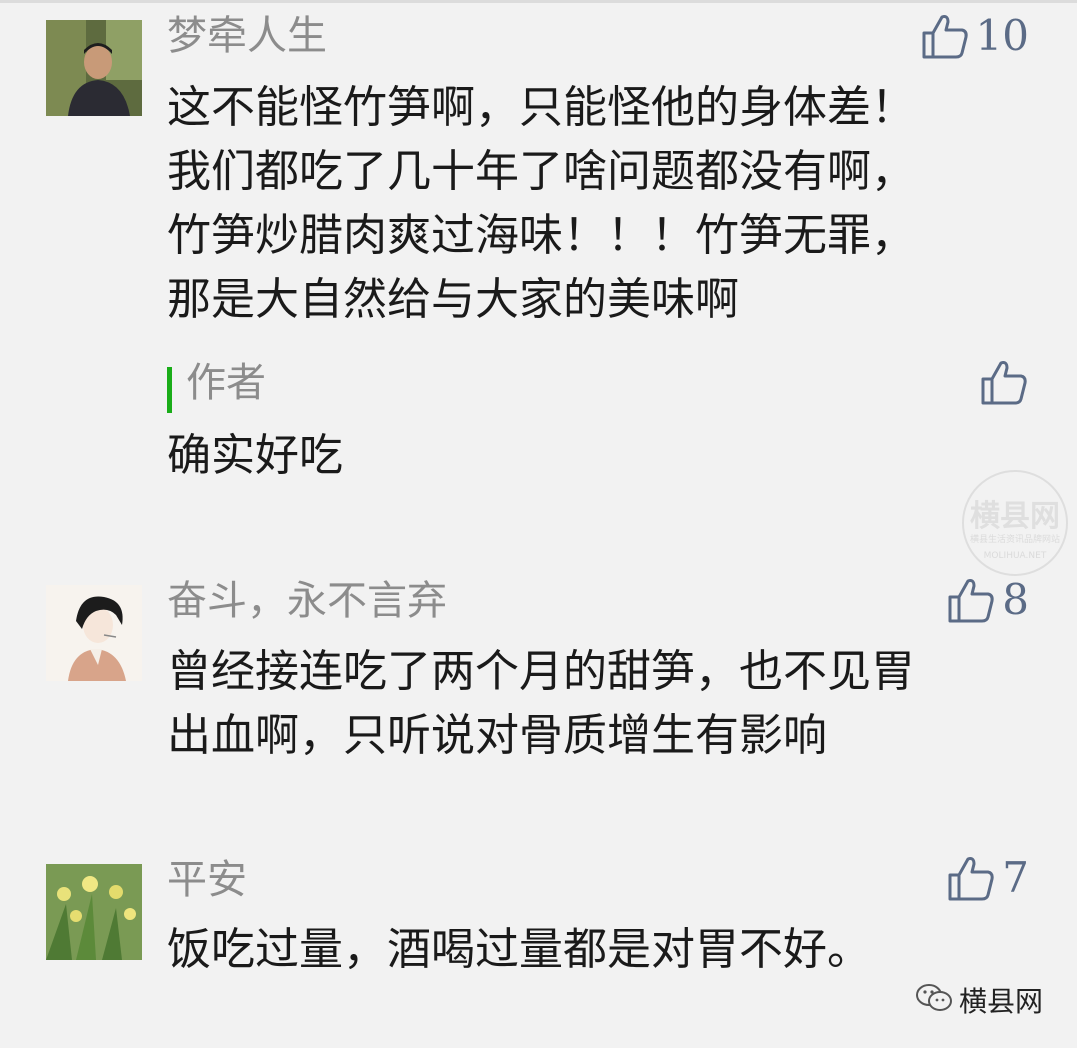 The height and width of the screenshot is (1048, 1077). What do you see at coordinates (453, 299) in the screenshot?
I see `content-line: 那是大自然给与大家的美味啊` at bounding box center [453, 299].